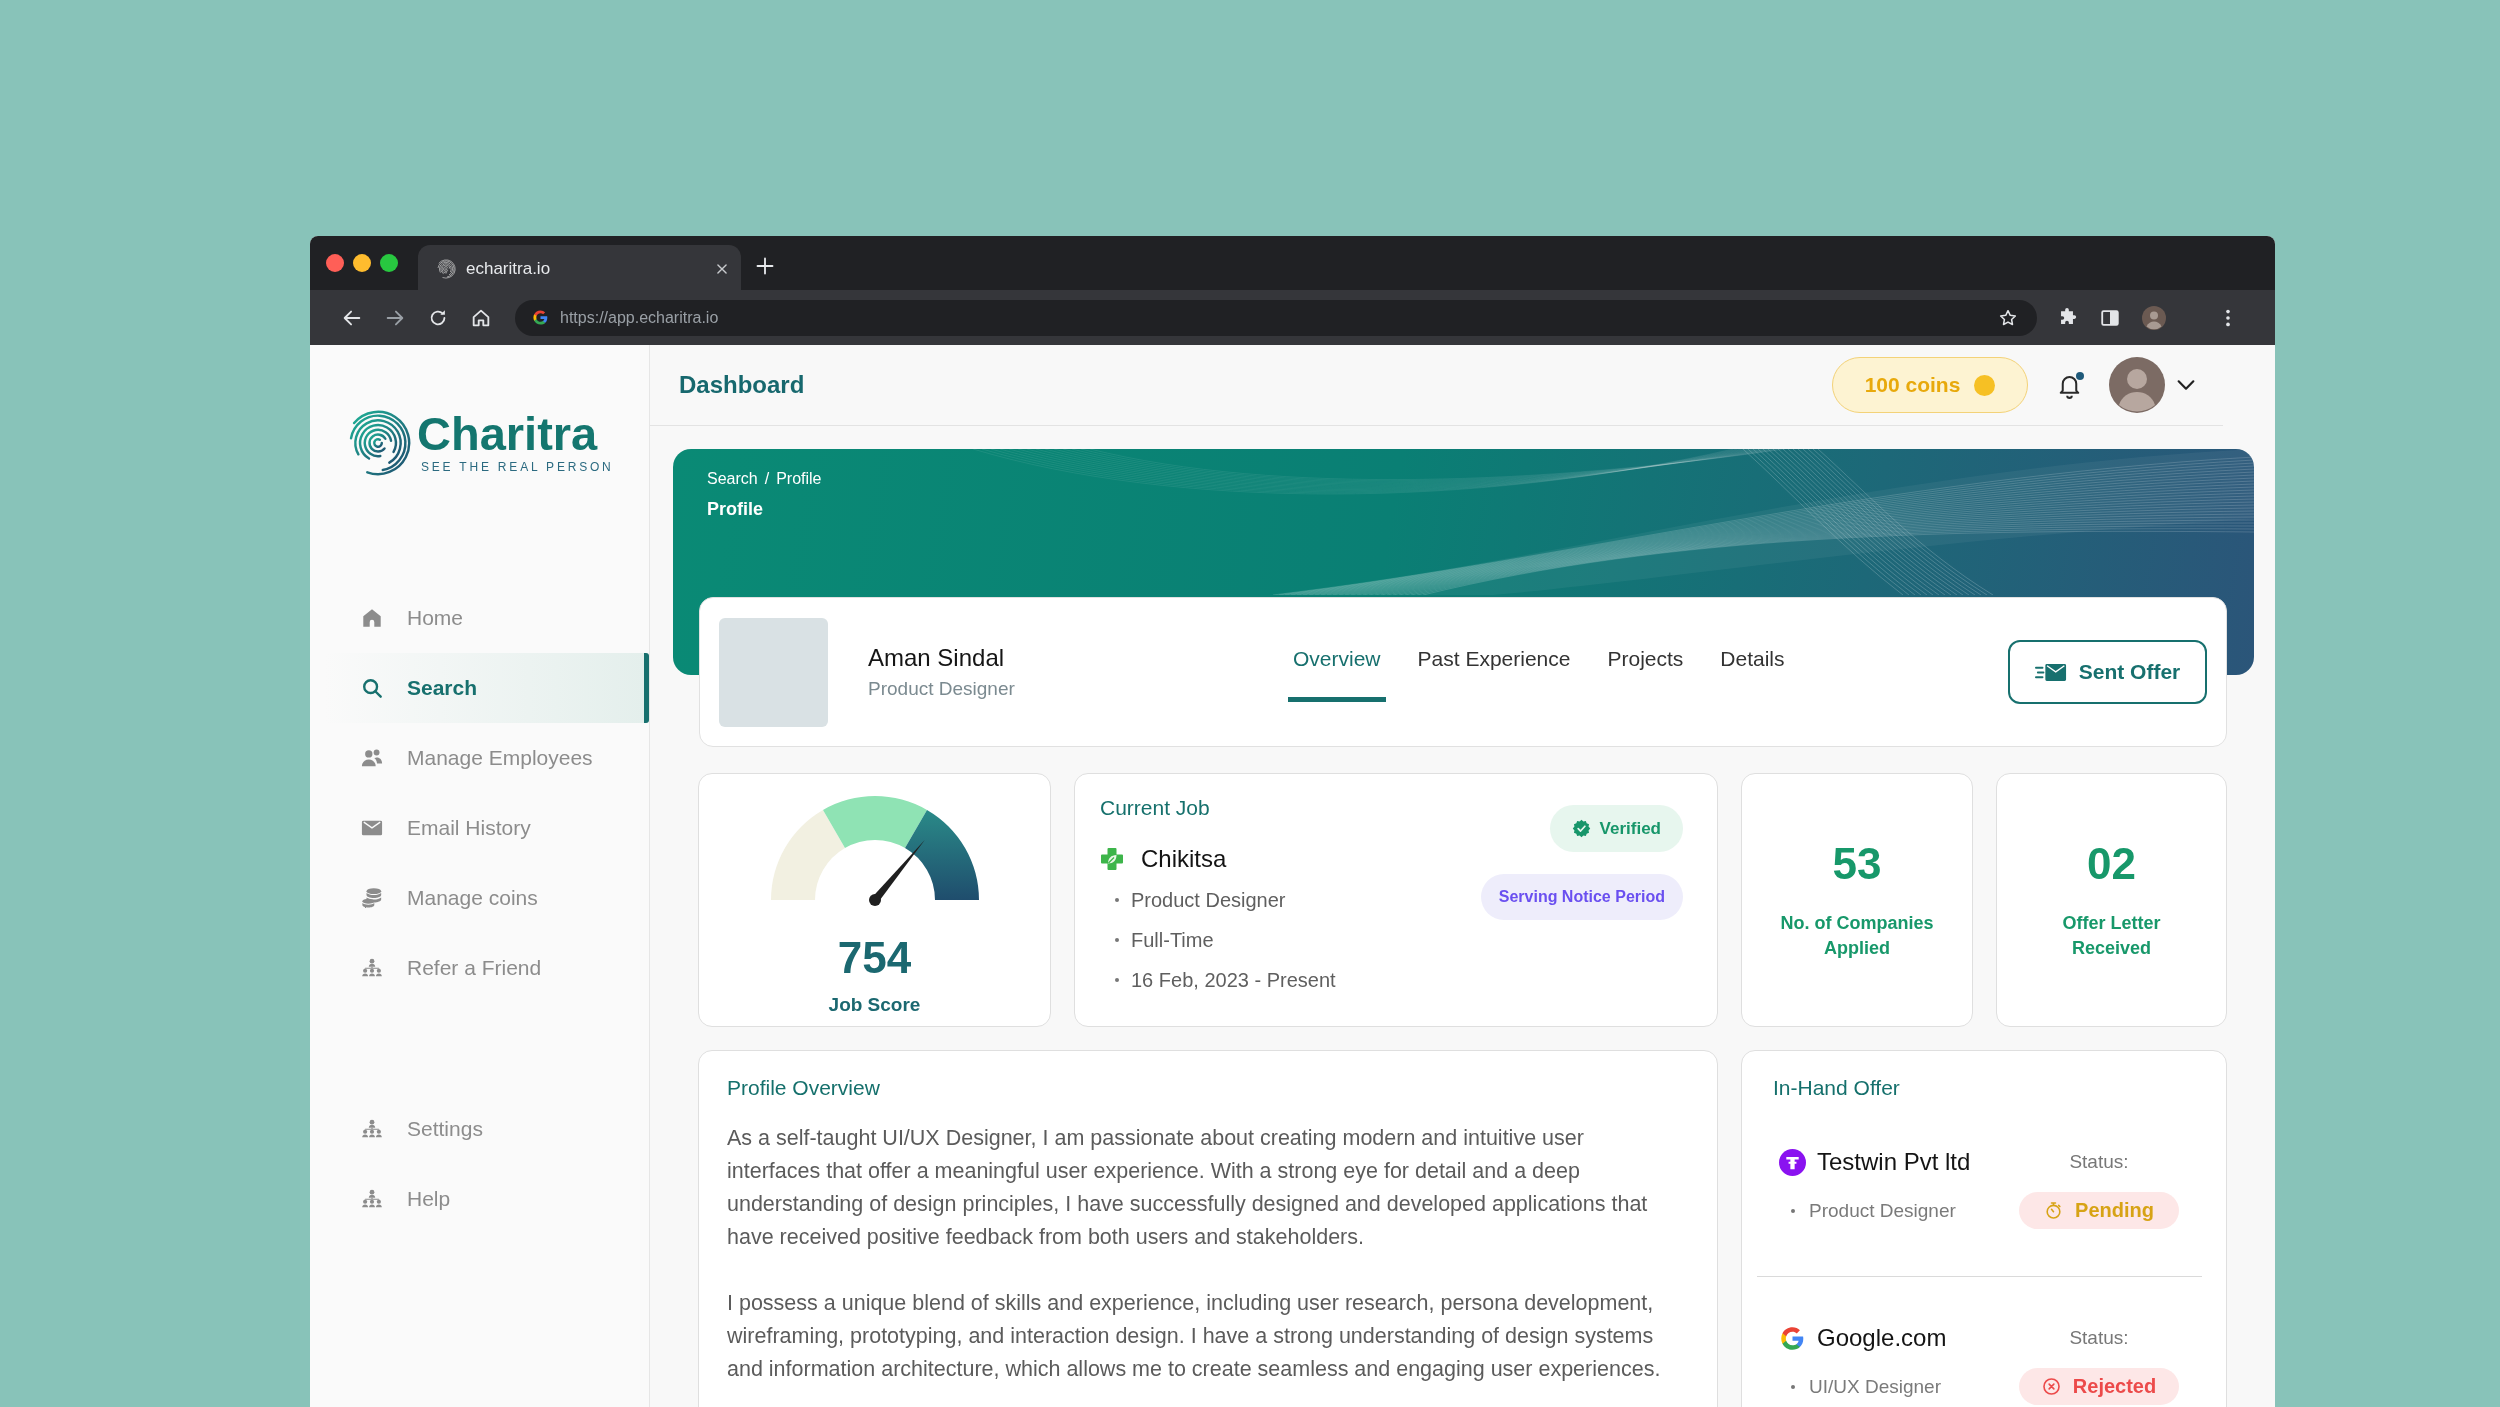  What do you see at coordinates (1645, 669) in the screenshot?
I see `profile-tab: Projects` at bounding box center [1645, 669].